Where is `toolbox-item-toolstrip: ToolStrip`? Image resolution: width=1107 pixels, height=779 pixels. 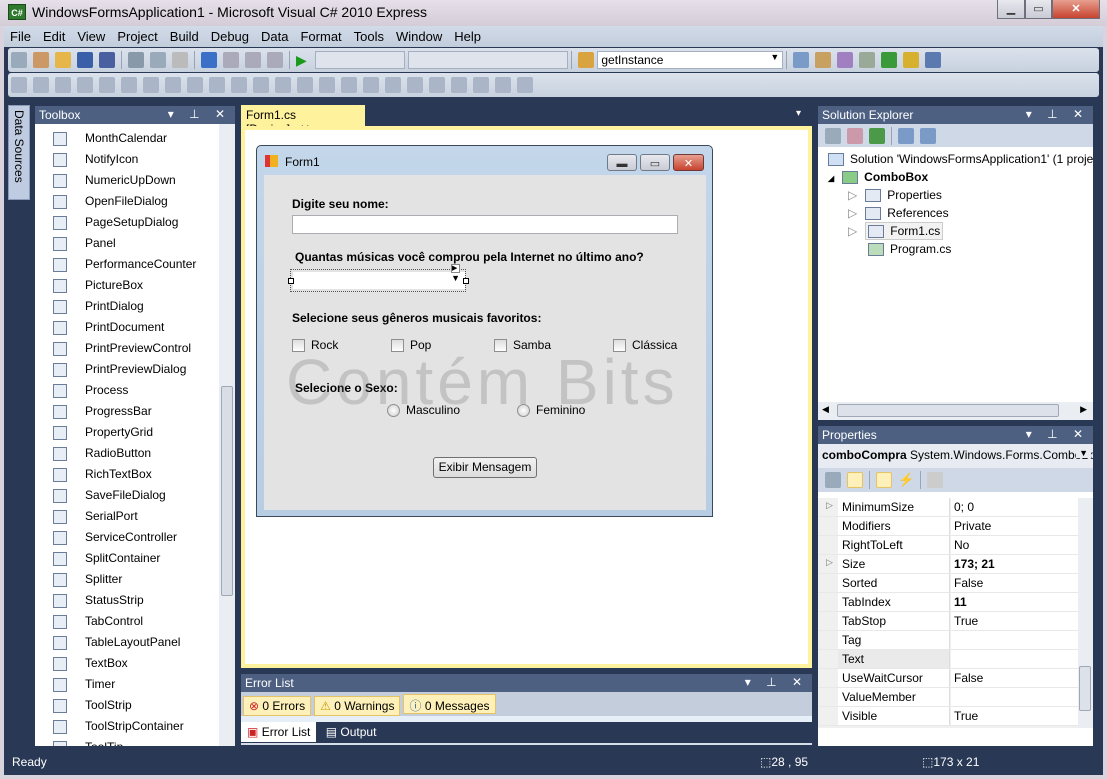 toolbox-item-toolstrip: ToolStrip is located at coordinates (92, 705).